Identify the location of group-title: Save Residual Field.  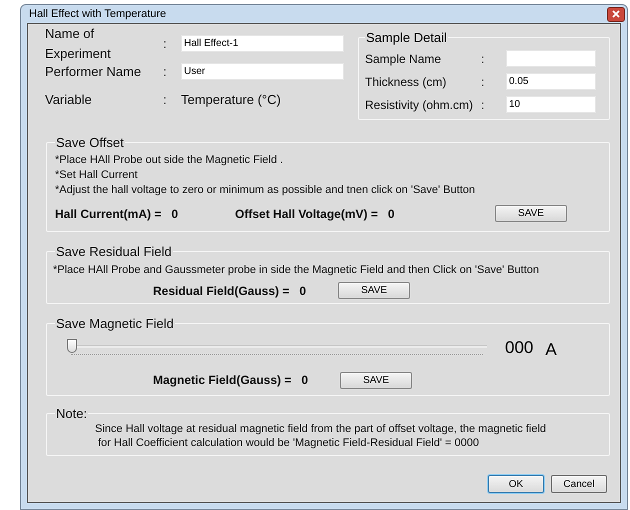
(114, 252).